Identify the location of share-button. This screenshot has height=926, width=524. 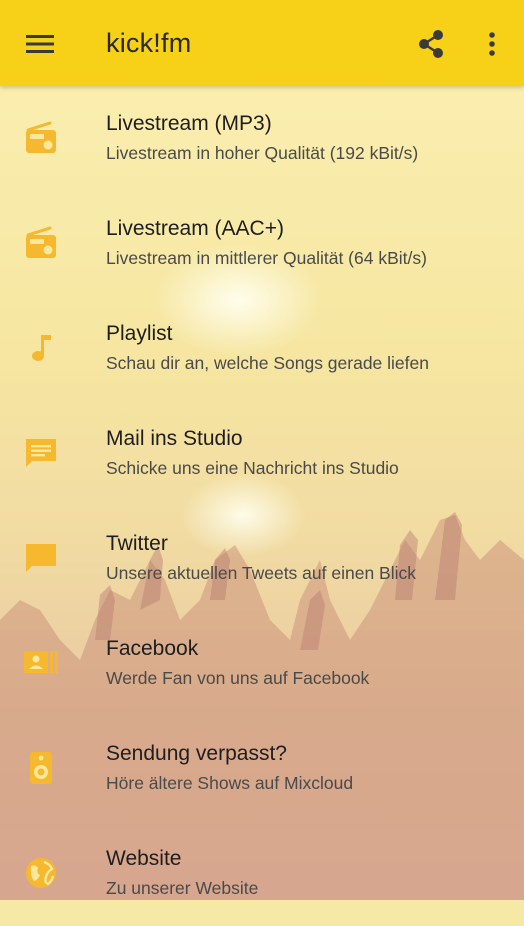
(431, 44).